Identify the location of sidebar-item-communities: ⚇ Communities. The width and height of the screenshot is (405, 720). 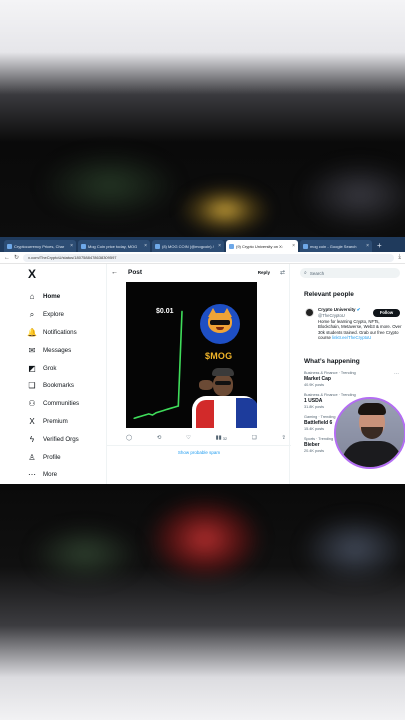
(66, 404).